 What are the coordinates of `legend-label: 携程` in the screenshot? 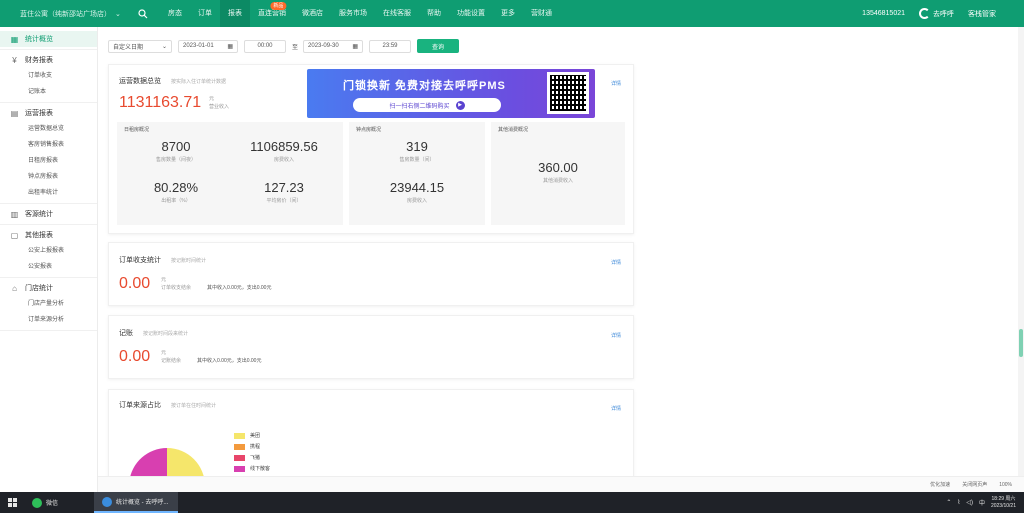 It's located at (255, 447).